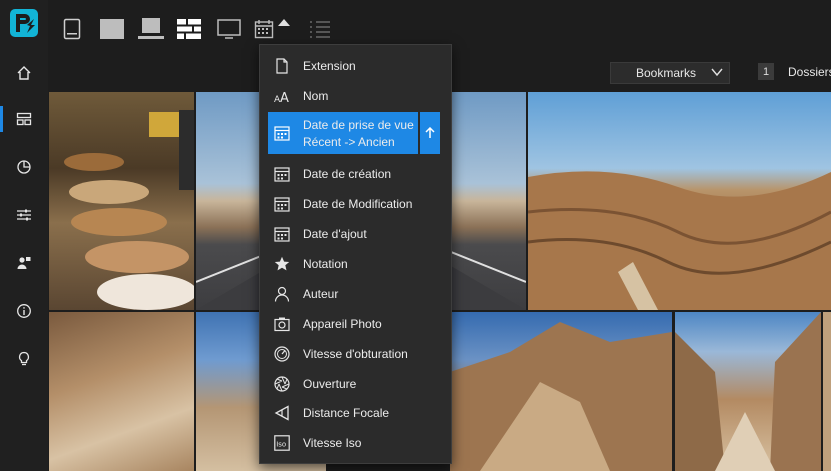  I want to click on iso-icon: Iso, so click(282, 443).